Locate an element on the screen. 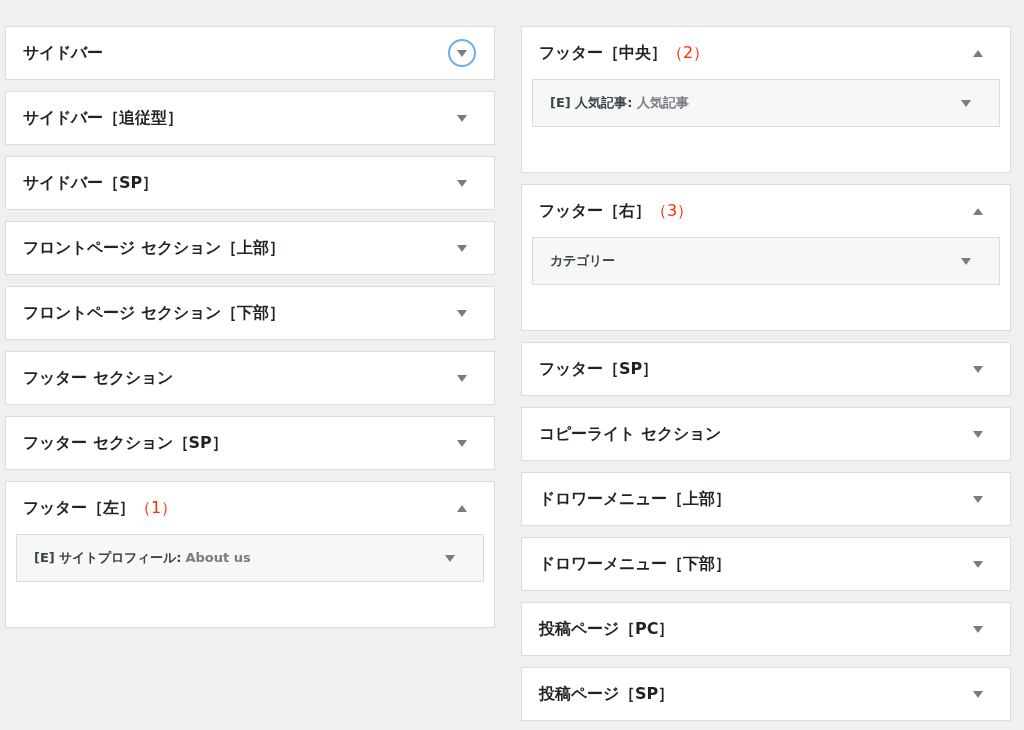 This screenshot has height=730, width=1024. widget-area-title: フッター セクション is located at coordinates (98, 378).